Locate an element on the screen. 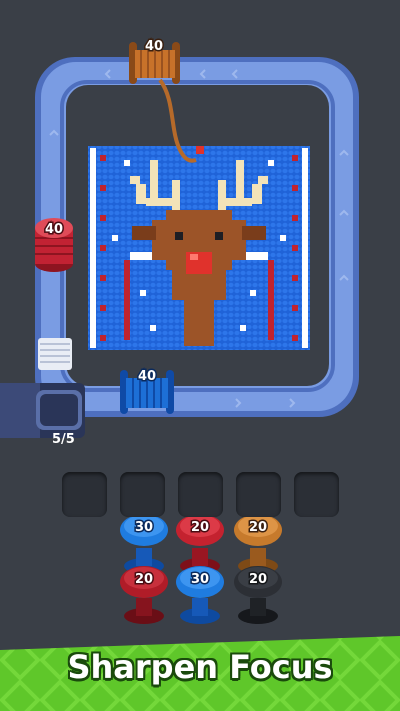 The image size is (400, 711). left-spool-count: 40 is located at coordinates (54, 229).